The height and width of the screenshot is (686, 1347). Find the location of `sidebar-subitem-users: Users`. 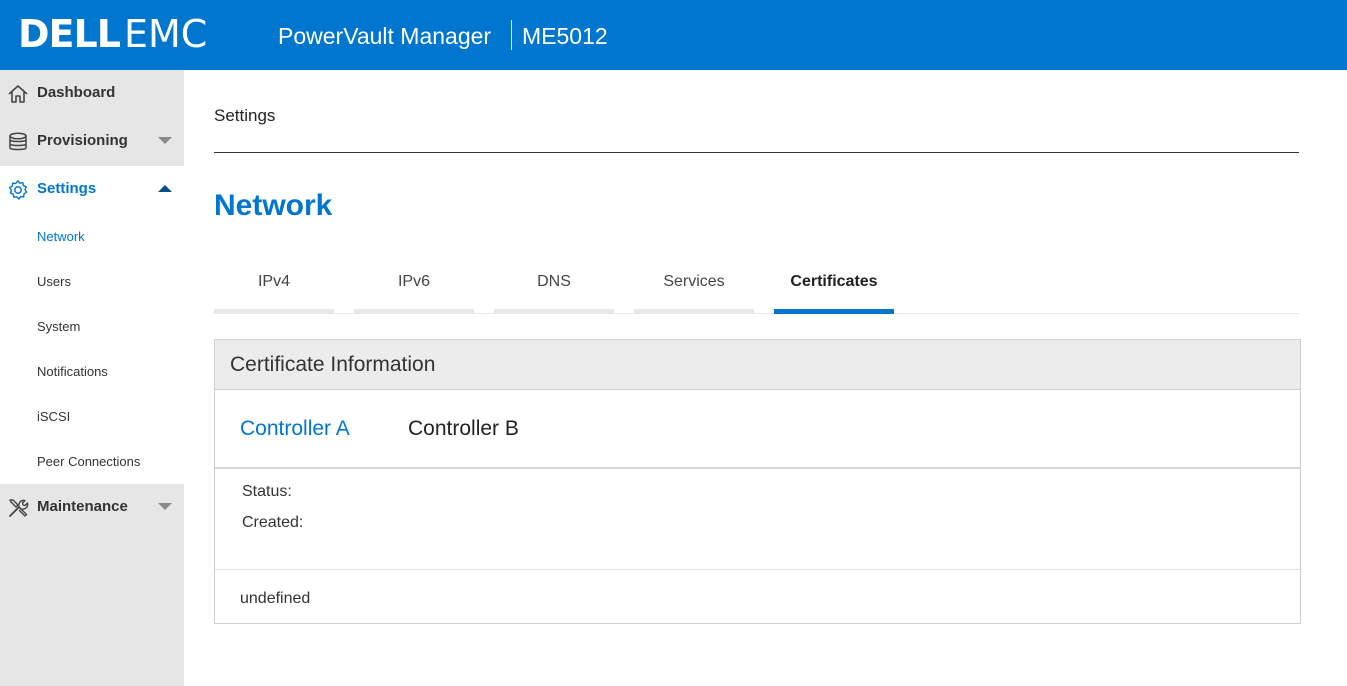

sidebar-subitem-users: Users is located at coordinates (54, 282).